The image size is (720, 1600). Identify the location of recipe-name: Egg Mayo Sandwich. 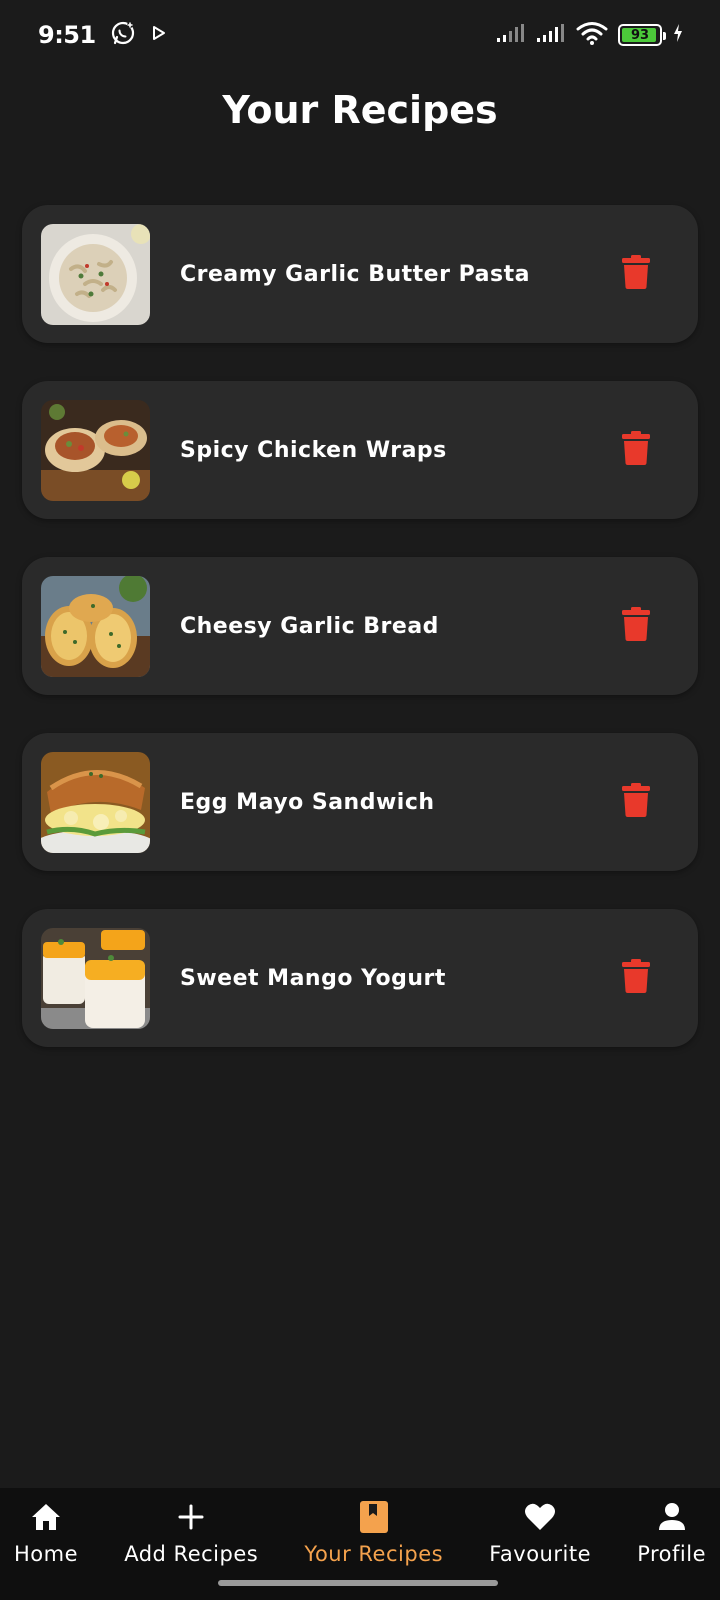
(307, 802).